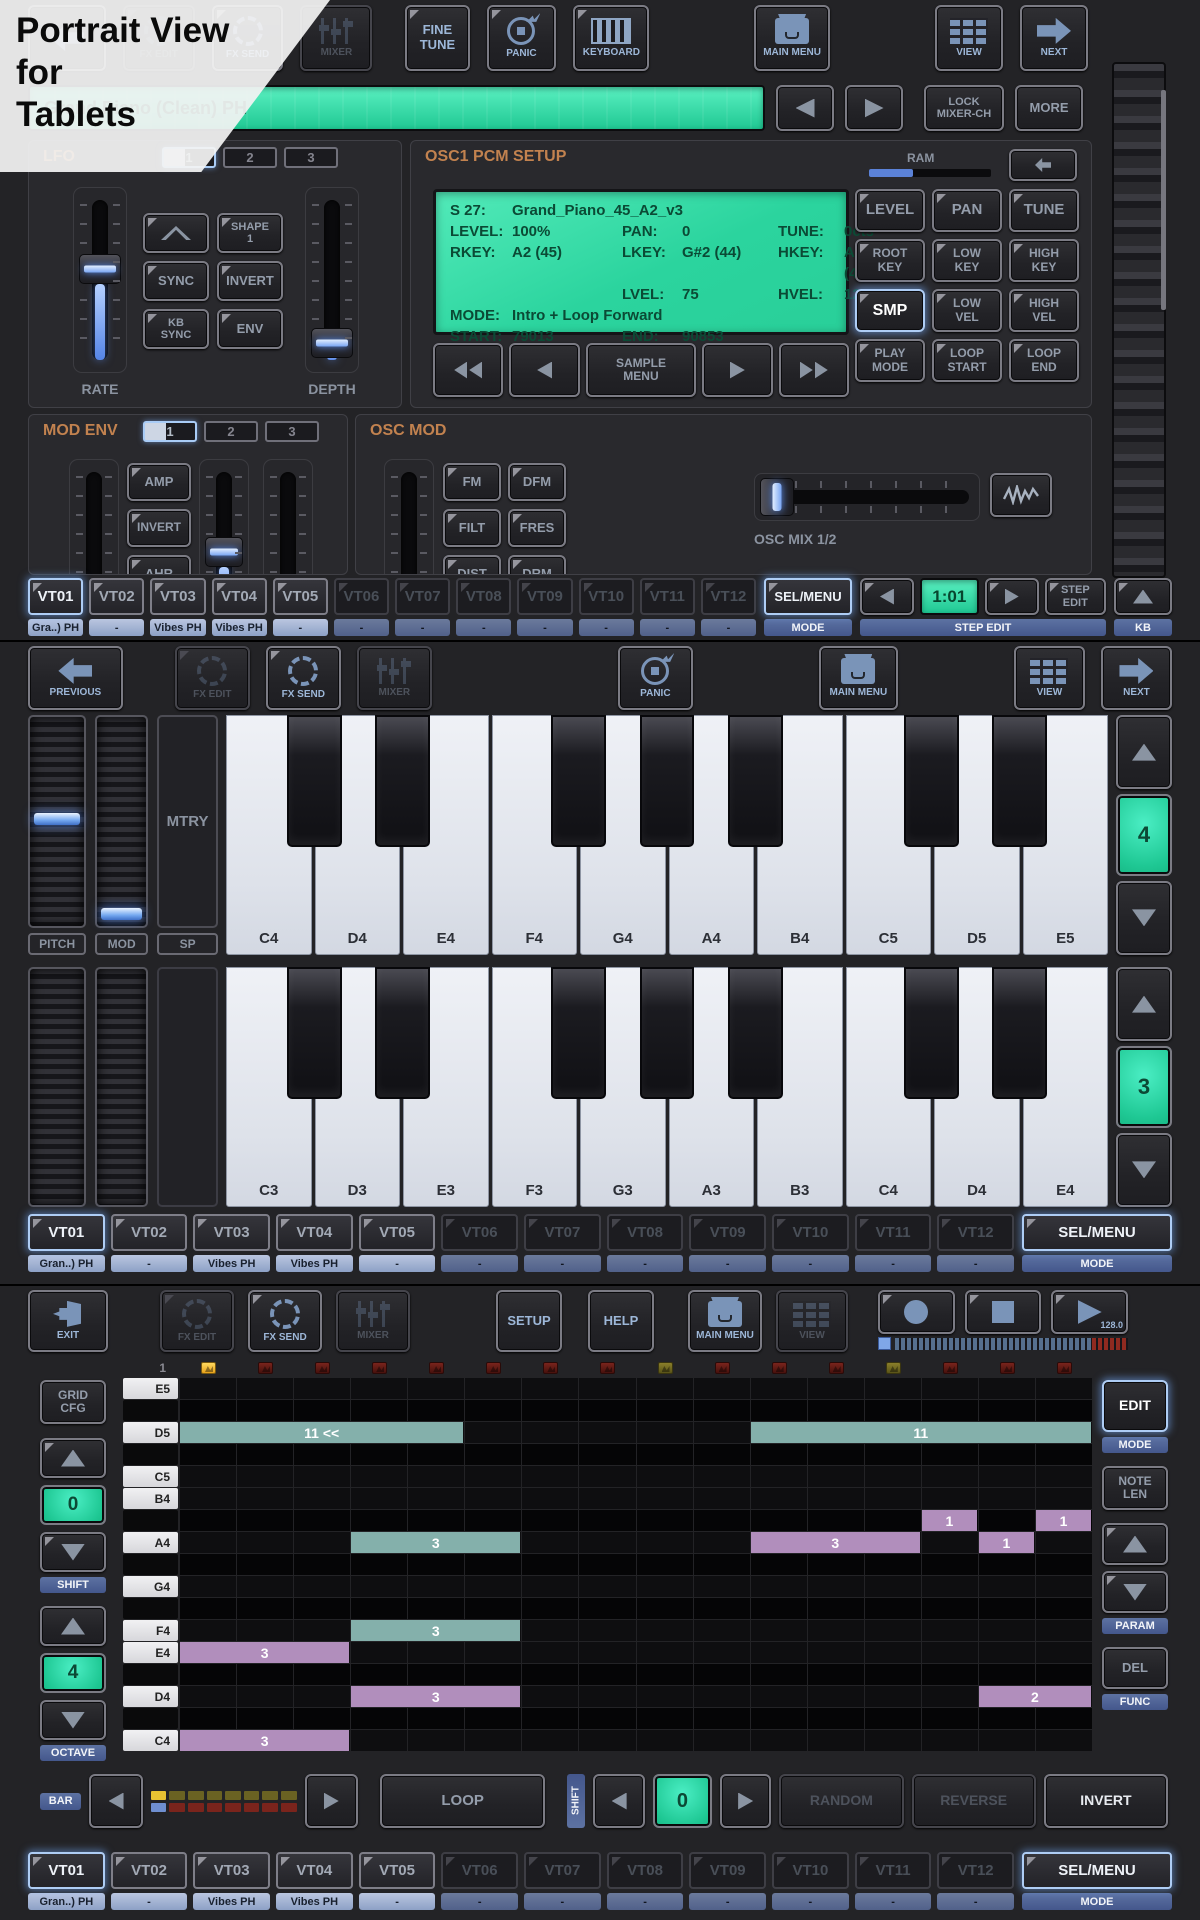  Describe the element at coordinates (73, 1720) in the screenshot. I see `octave-down-button` at that location.